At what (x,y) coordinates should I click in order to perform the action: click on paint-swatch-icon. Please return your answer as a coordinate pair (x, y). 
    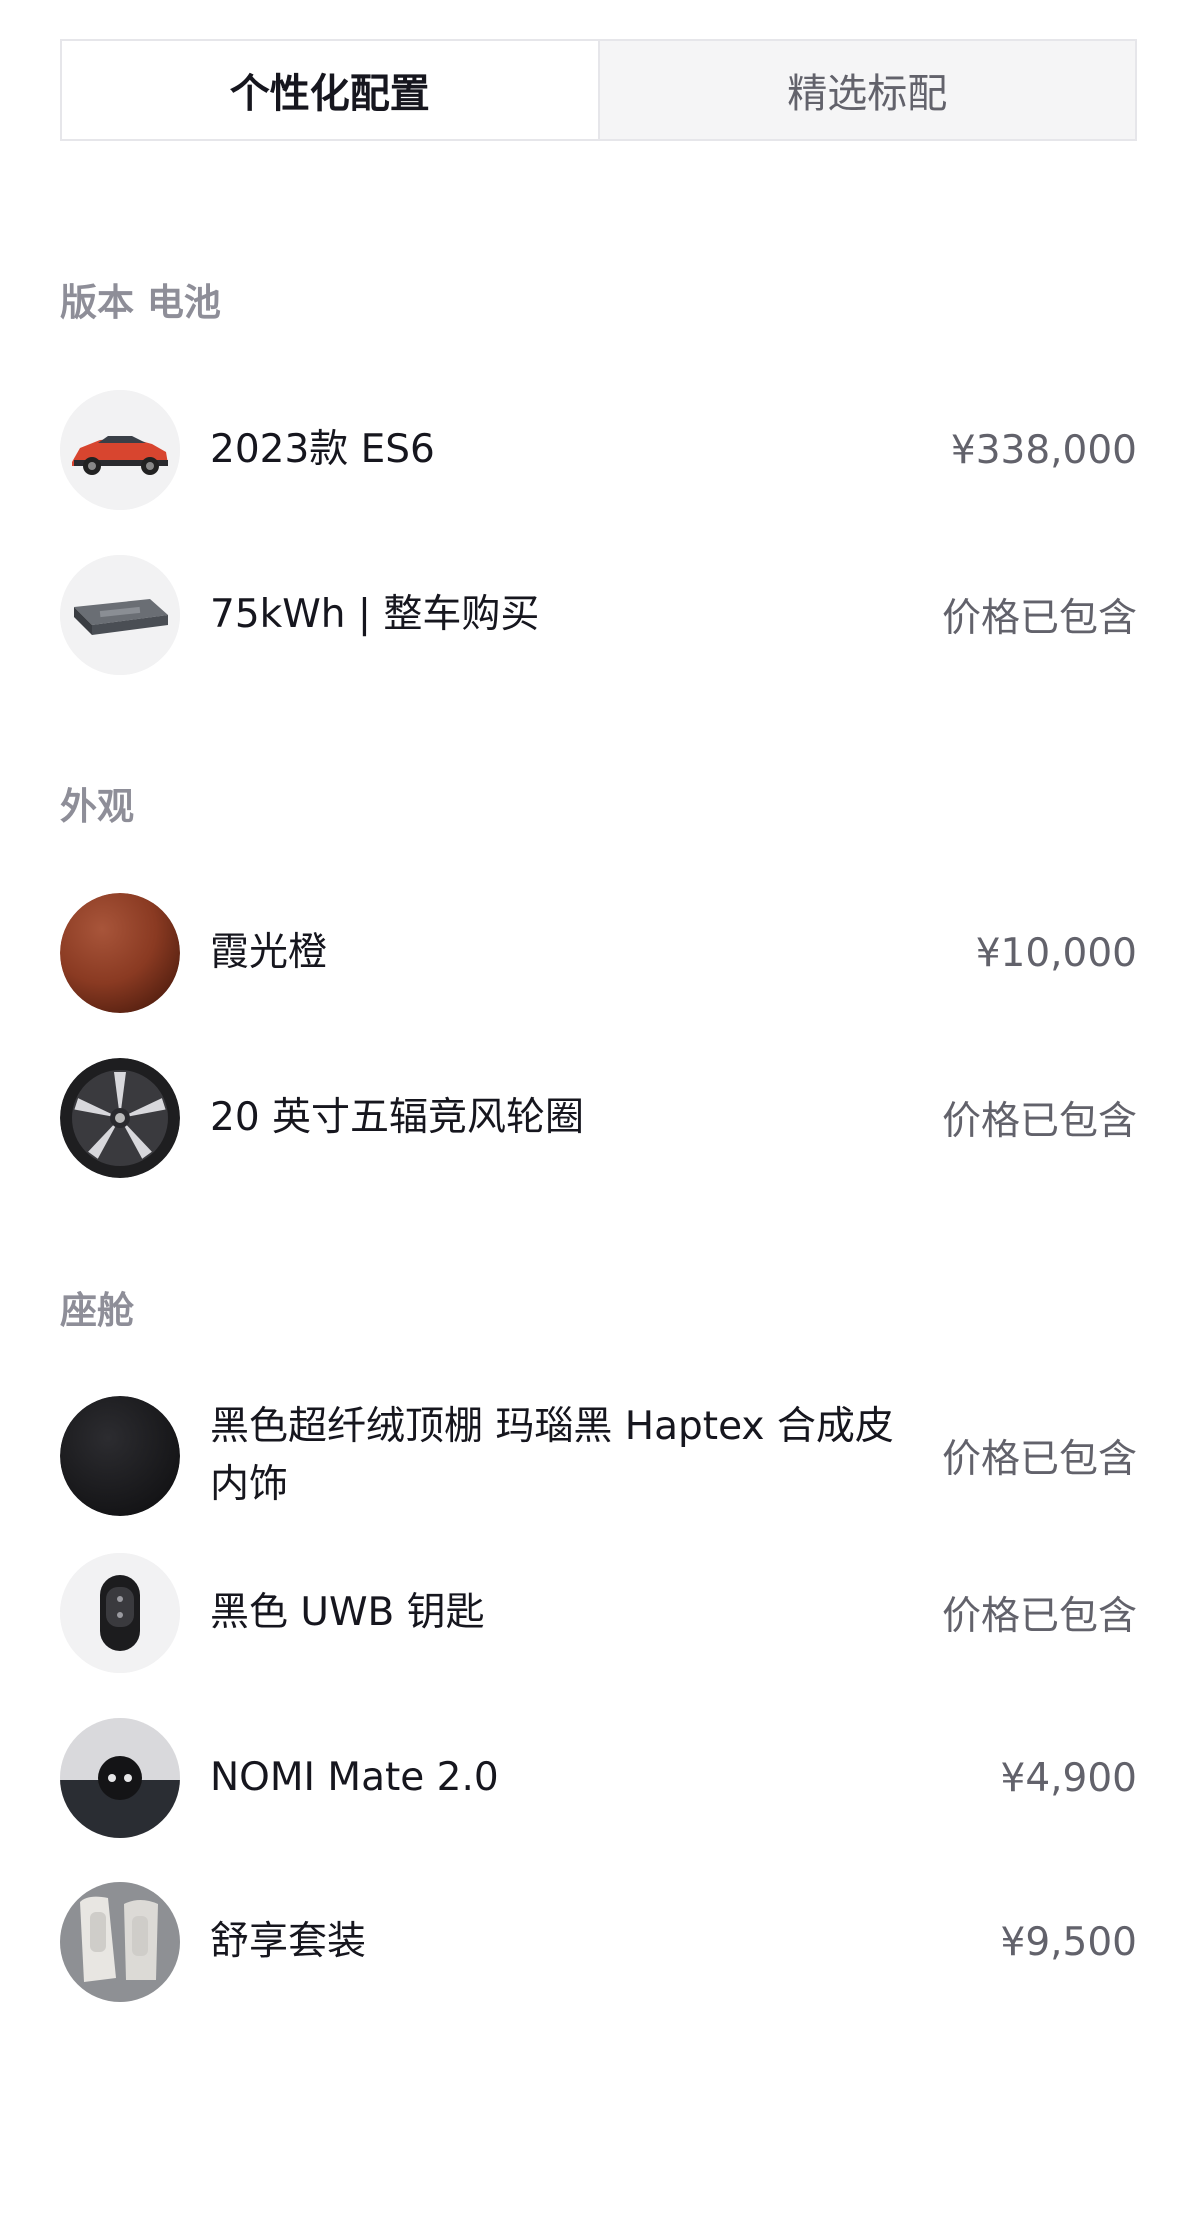
    Looking at the image, I should click on (120, 953).